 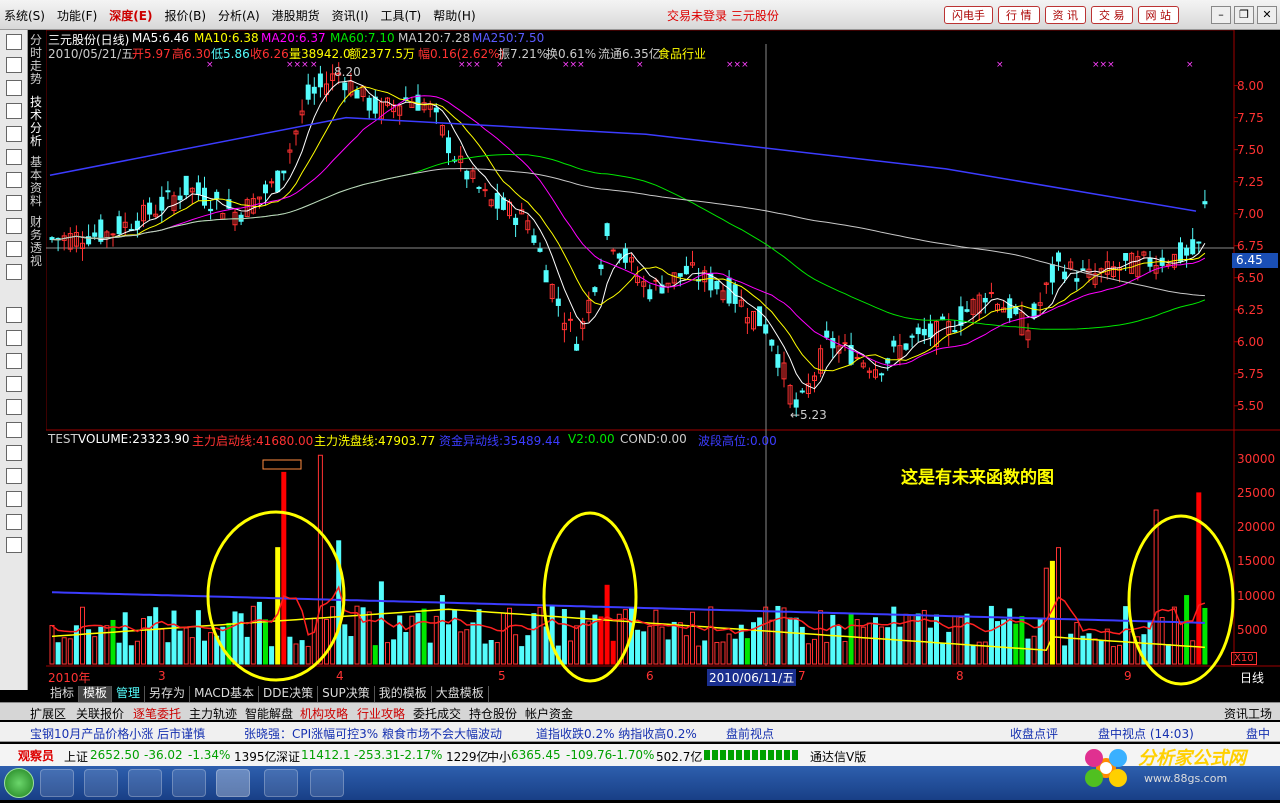 What do you see at coordinates (14, 88) in the screenshot?
I see `line-icon` at bounding box center [14, 88].